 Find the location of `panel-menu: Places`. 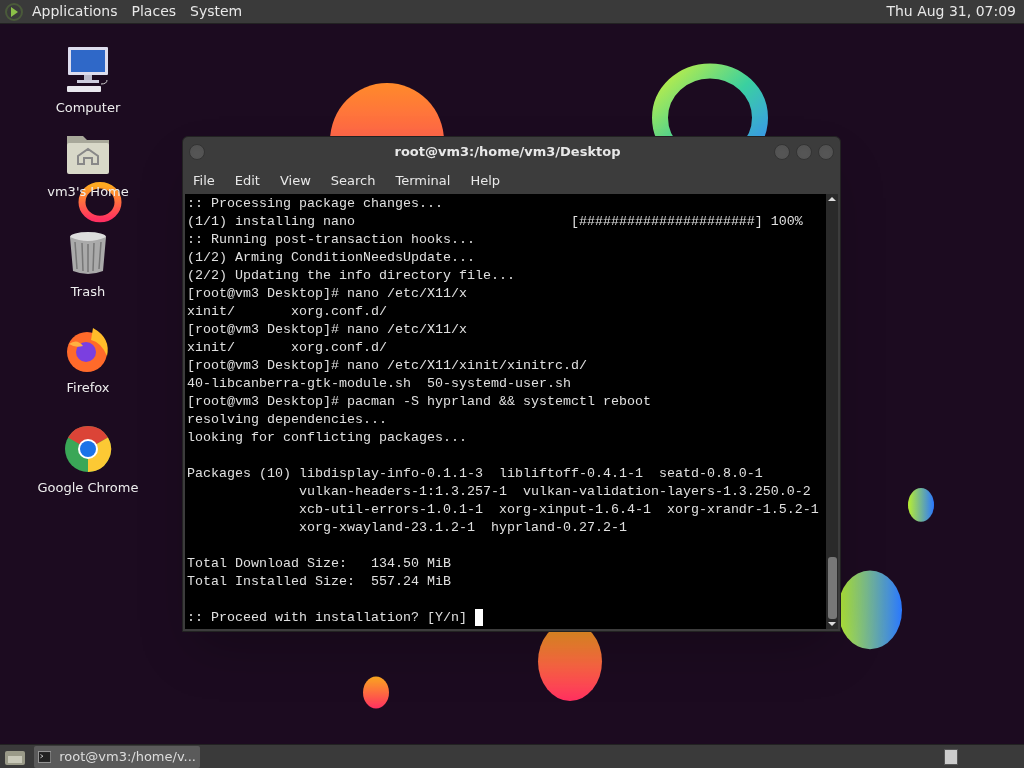

panel-menu: Places is located at coordinates (154, 11).